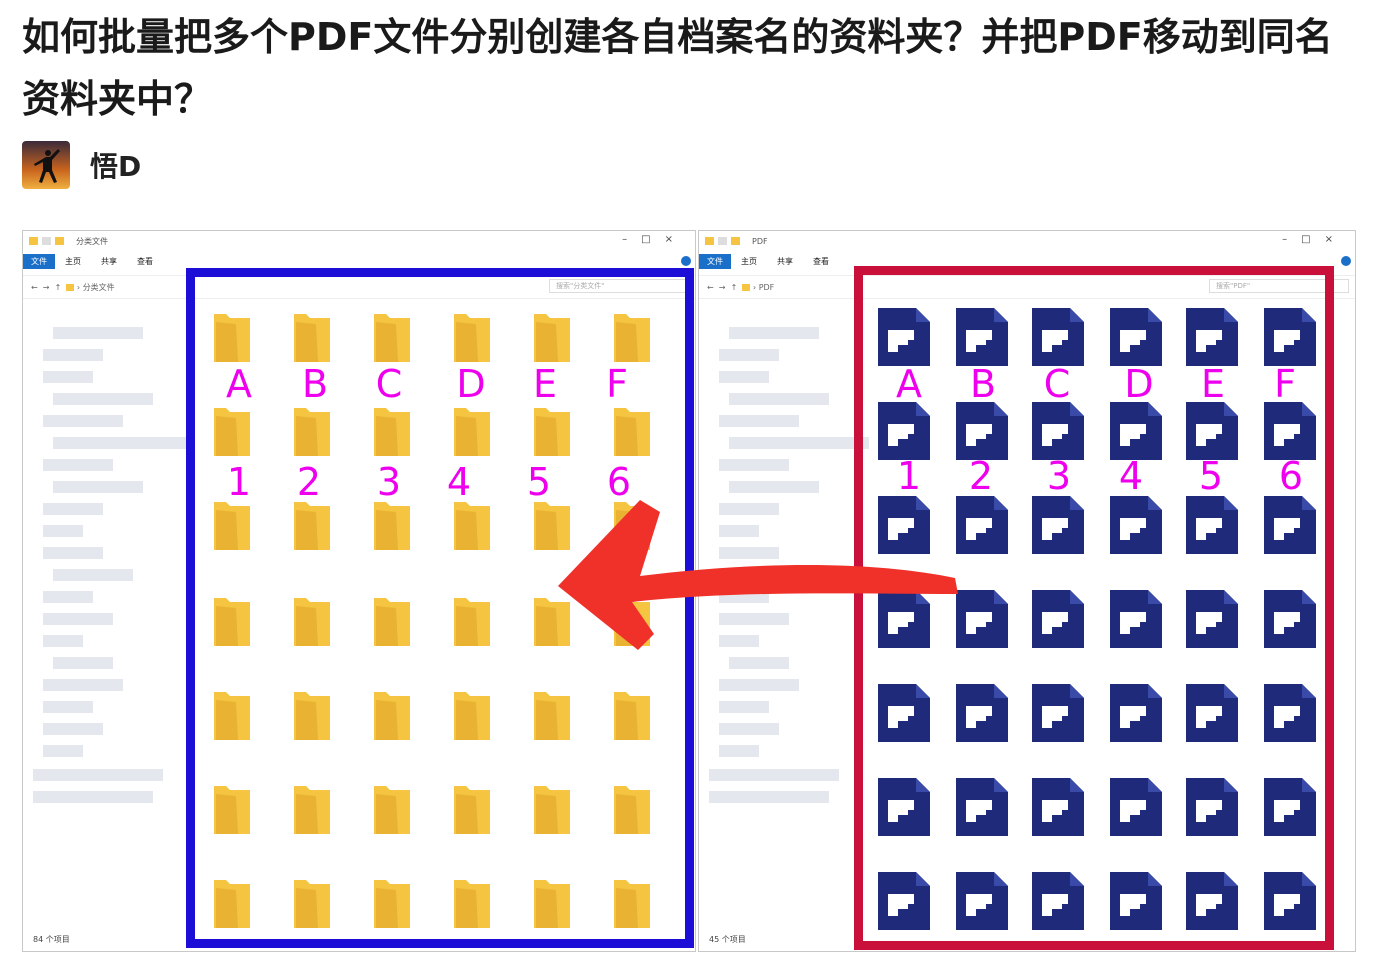 The height and width of the screenshot is (968, 1386). I want to click on overlay-label: F, so click(1285, 384).